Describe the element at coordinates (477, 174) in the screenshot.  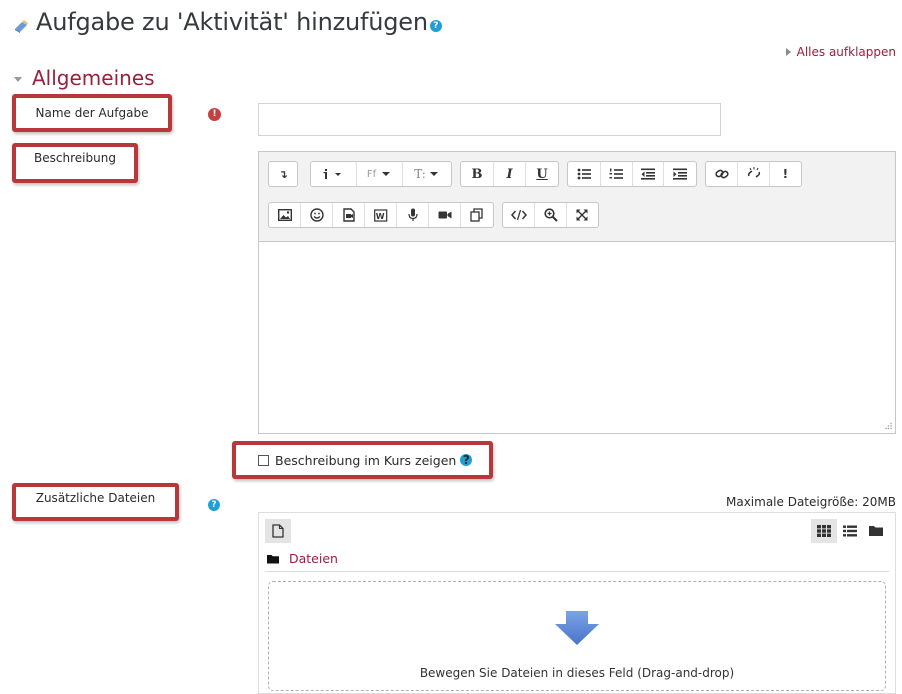
I see `bold-icon: B` at that location.